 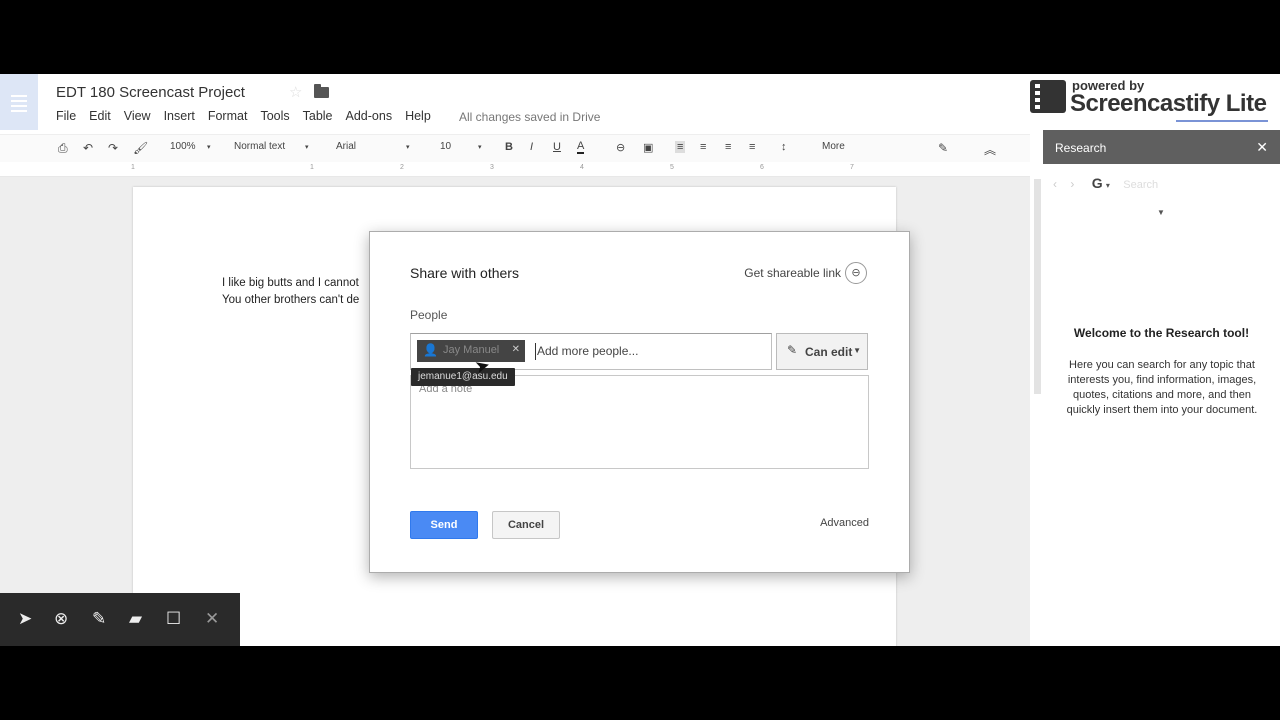 What do you see at coordinates (402, 167) in the screenshot?
I see `ruler-mark: 2` at bounding box center [402, 167].